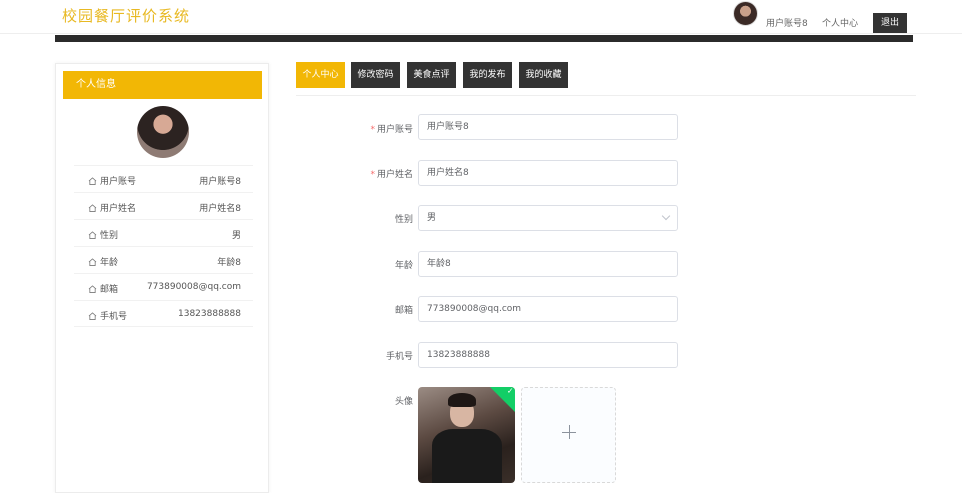 The height and width of the screenshot is (493, 962). Describe the element at coordinates (236, 236) in the screenshot. I see `info-value: 男` at that location.